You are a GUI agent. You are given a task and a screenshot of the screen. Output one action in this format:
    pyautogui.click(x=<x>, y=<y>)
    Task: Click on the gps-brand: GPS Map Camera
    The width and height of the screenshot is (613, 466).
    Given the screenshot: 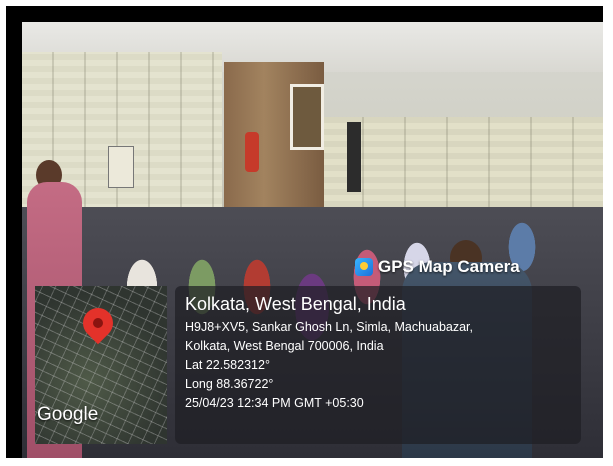 What is the action you would take?
    pyautogui.click(x=437, y=267)
    